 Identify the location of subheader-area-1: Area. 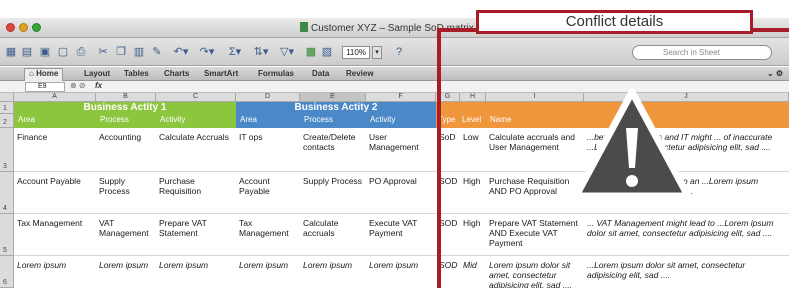
(55, 121).